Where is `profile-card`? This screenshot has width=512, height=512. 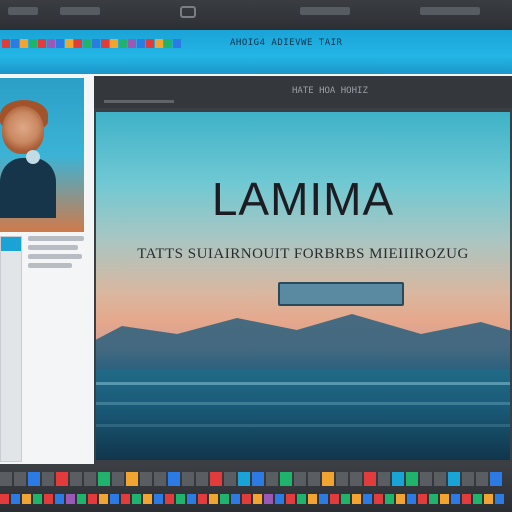 profile-card is located at coordinates (42, 155).